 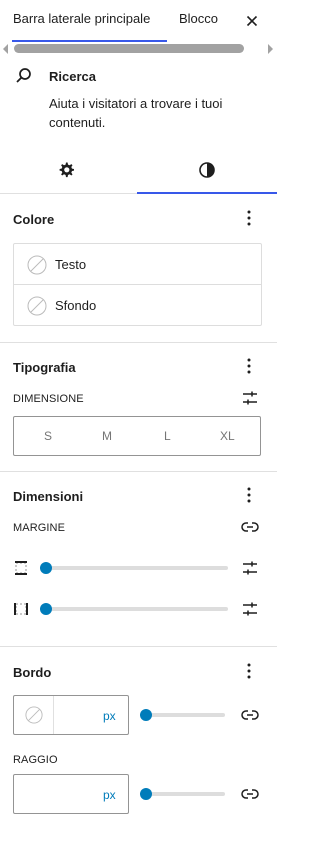 What do you see at coordinates (134, 609) in the screenshot?
I see `margin-horizontal-track` at bounding box center [134, 609].